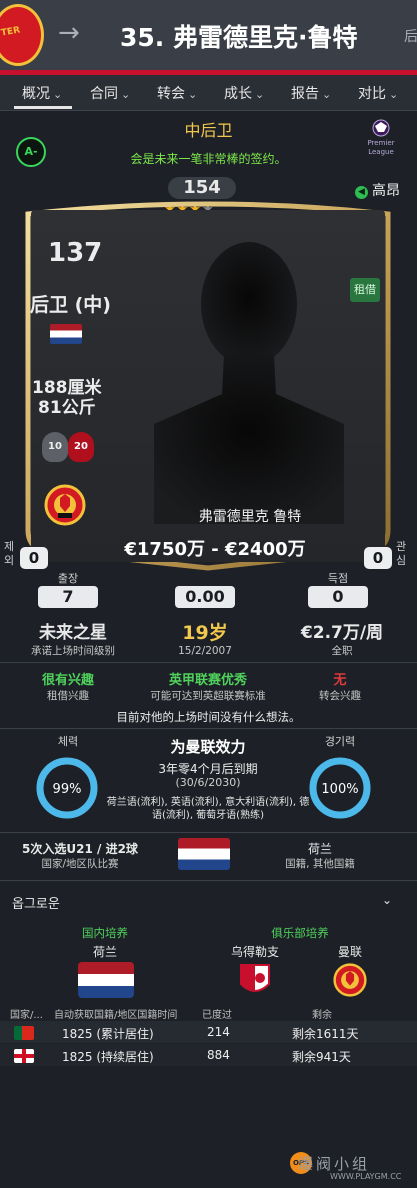 The width and height of the screenshot is (417, 1188). What do you see at coordinates (43, 107) in the screenshot?
I see `tab-active-indicator` at bounding box center [43, 107].